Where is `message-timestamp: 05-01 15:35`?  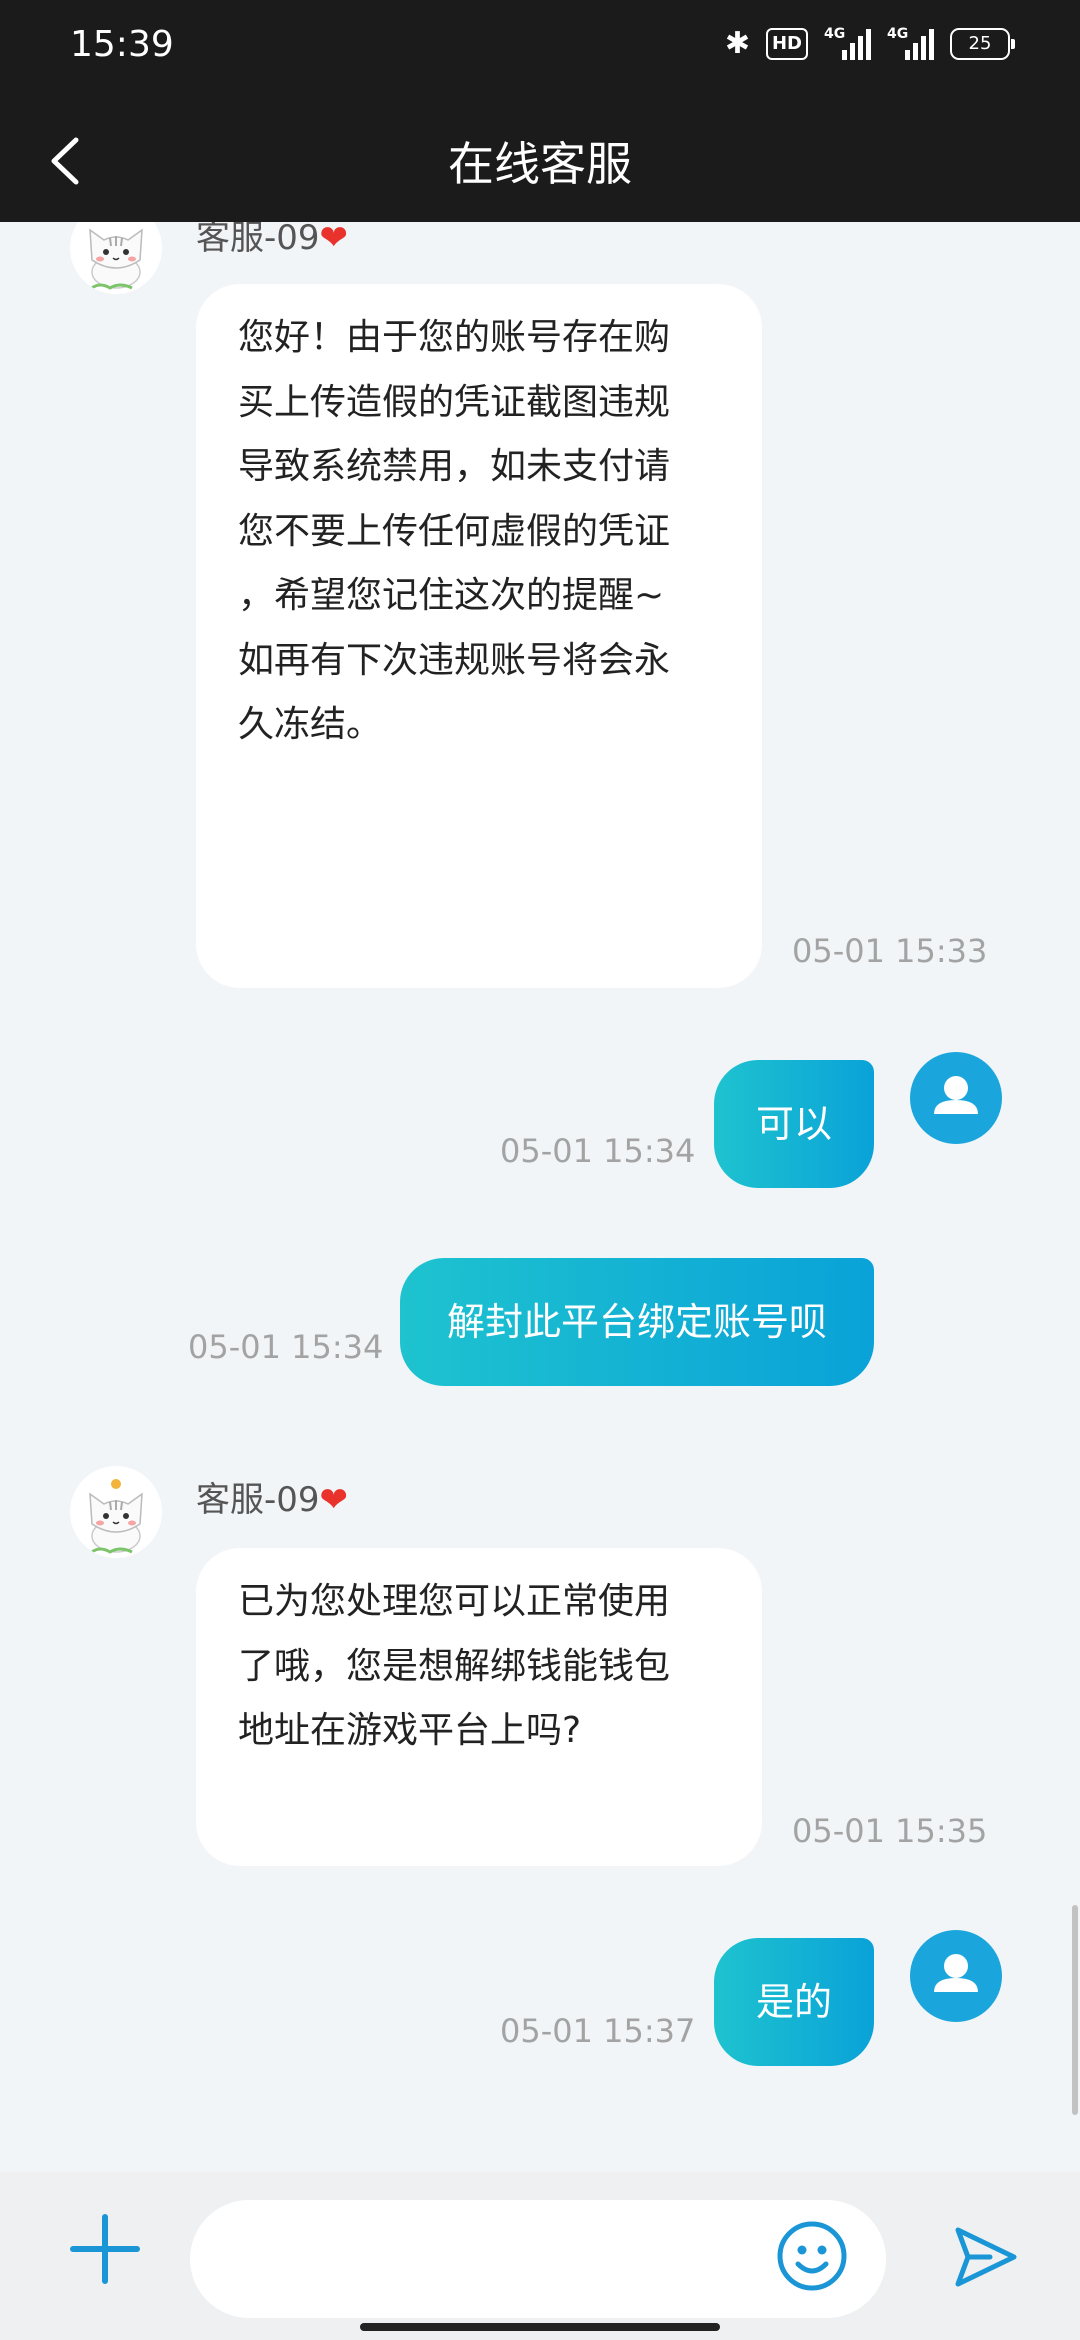 message-timestamp: 05-01 15:35 is located at coordinates (890, 1831).